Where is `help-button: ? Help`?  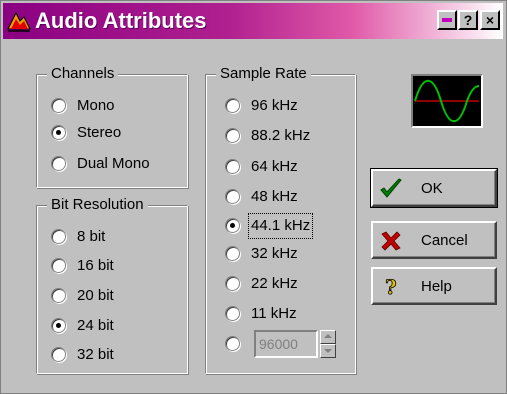 help-button: ? Help is located at coordinates (434, 286).